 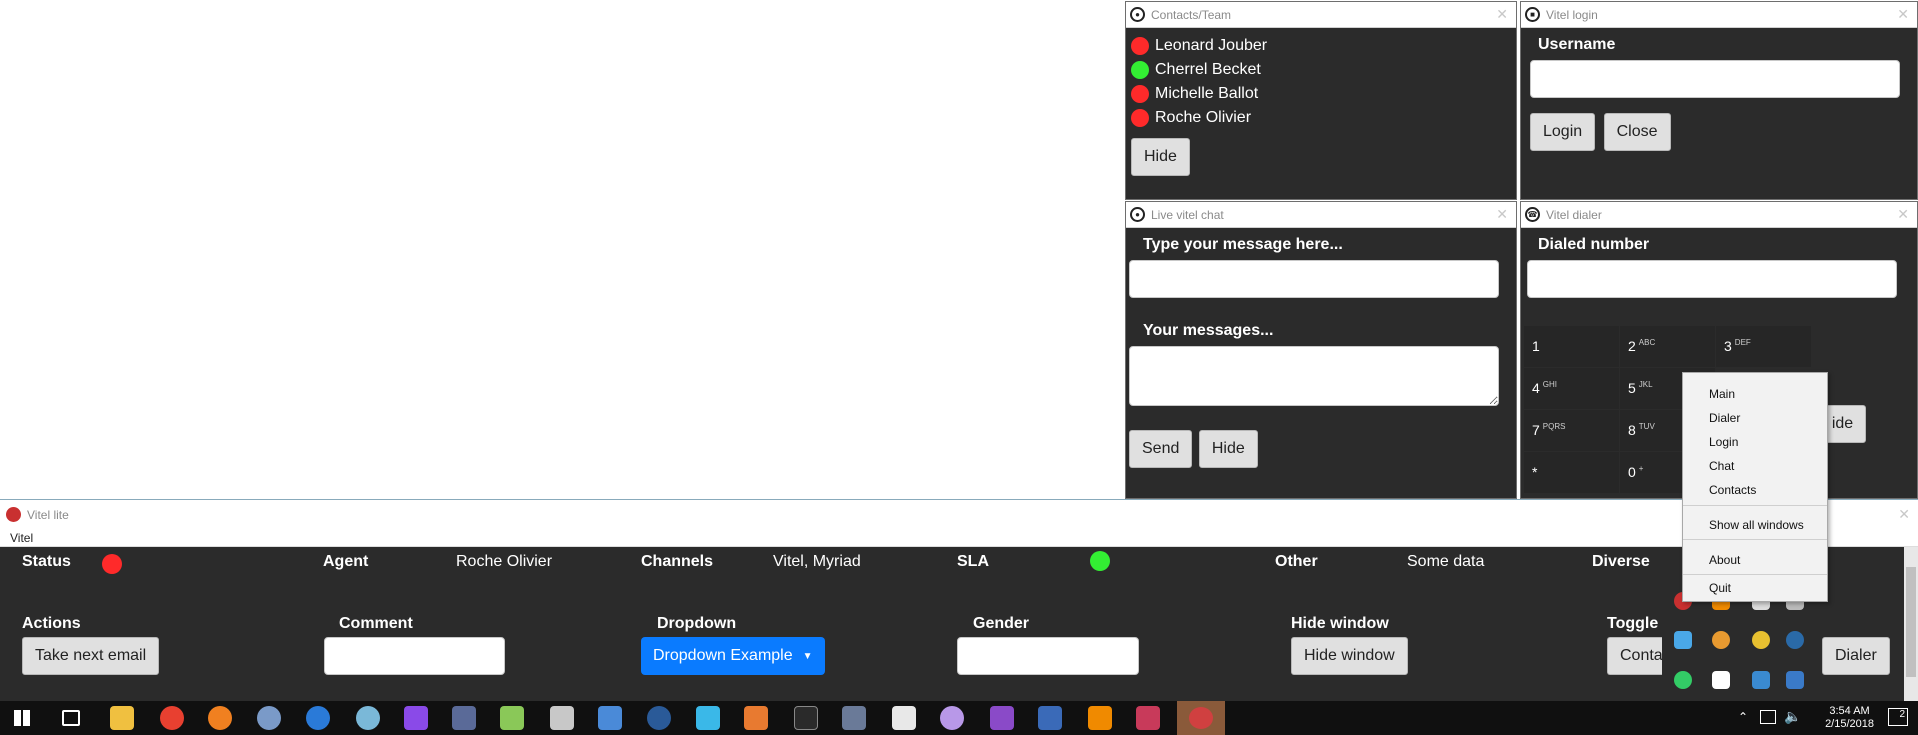 What do you see at coordinates (91, 656) in the screenshot?
I see `take-next-email-button: Take next email` at bounding box center [91, 656].